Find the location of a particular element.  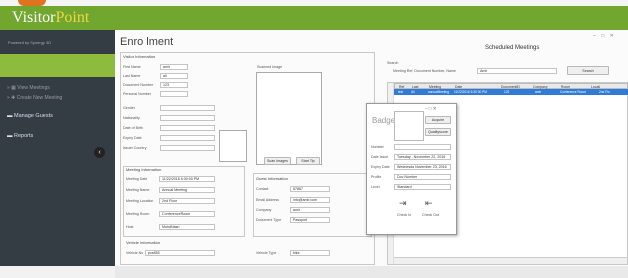

first-name-field: amir is located at coordinates (174, 67).